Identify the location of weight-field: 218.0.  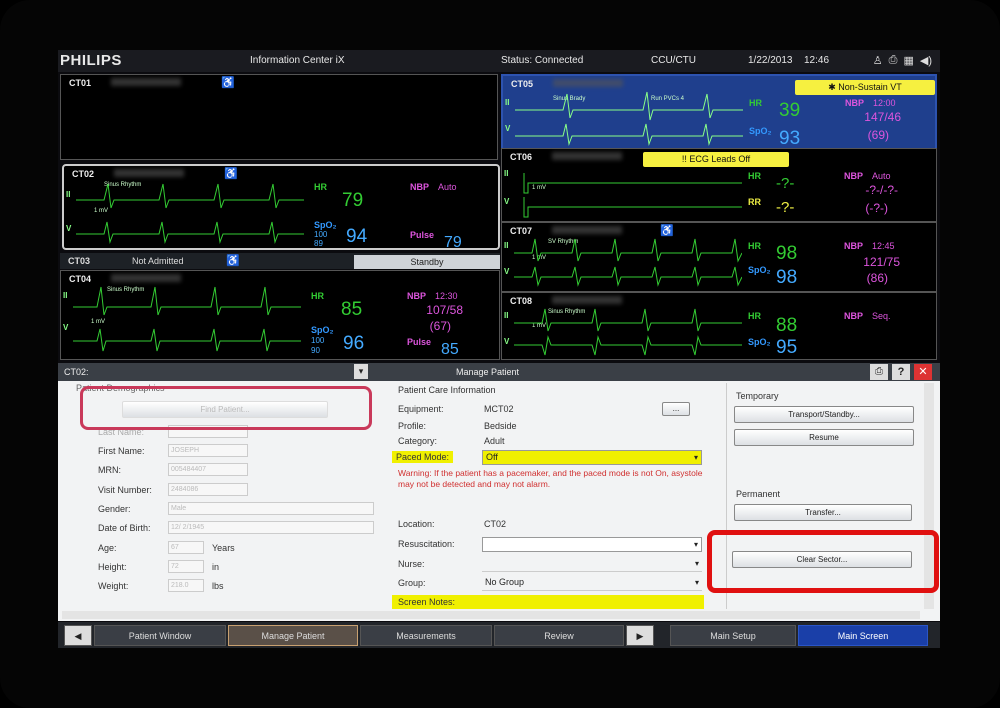
(186, 585).